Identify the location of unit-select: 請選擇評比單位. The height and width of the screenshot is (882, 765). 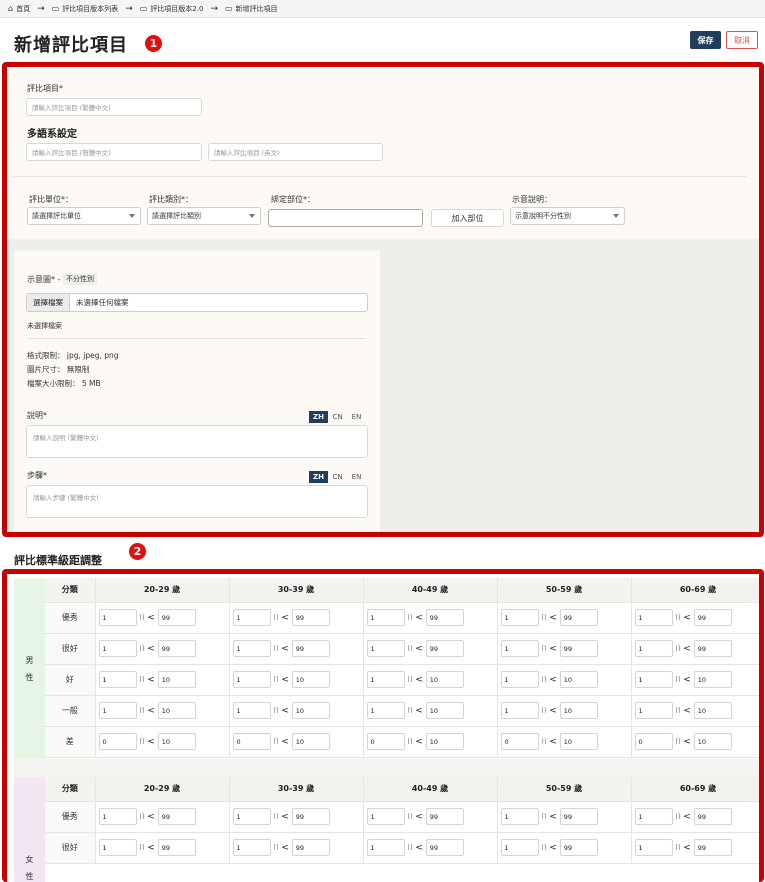
(84, 216).